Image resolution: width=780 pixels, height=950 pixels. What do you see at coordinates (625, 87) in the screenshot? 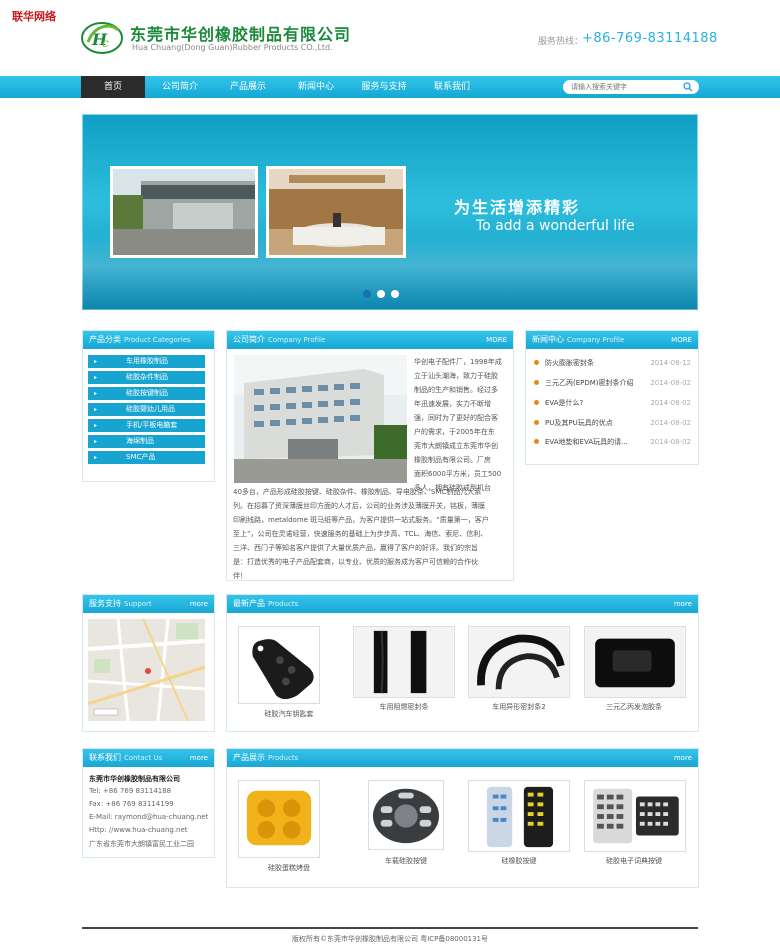
I see `search-input` at bounding box center [625, 87].